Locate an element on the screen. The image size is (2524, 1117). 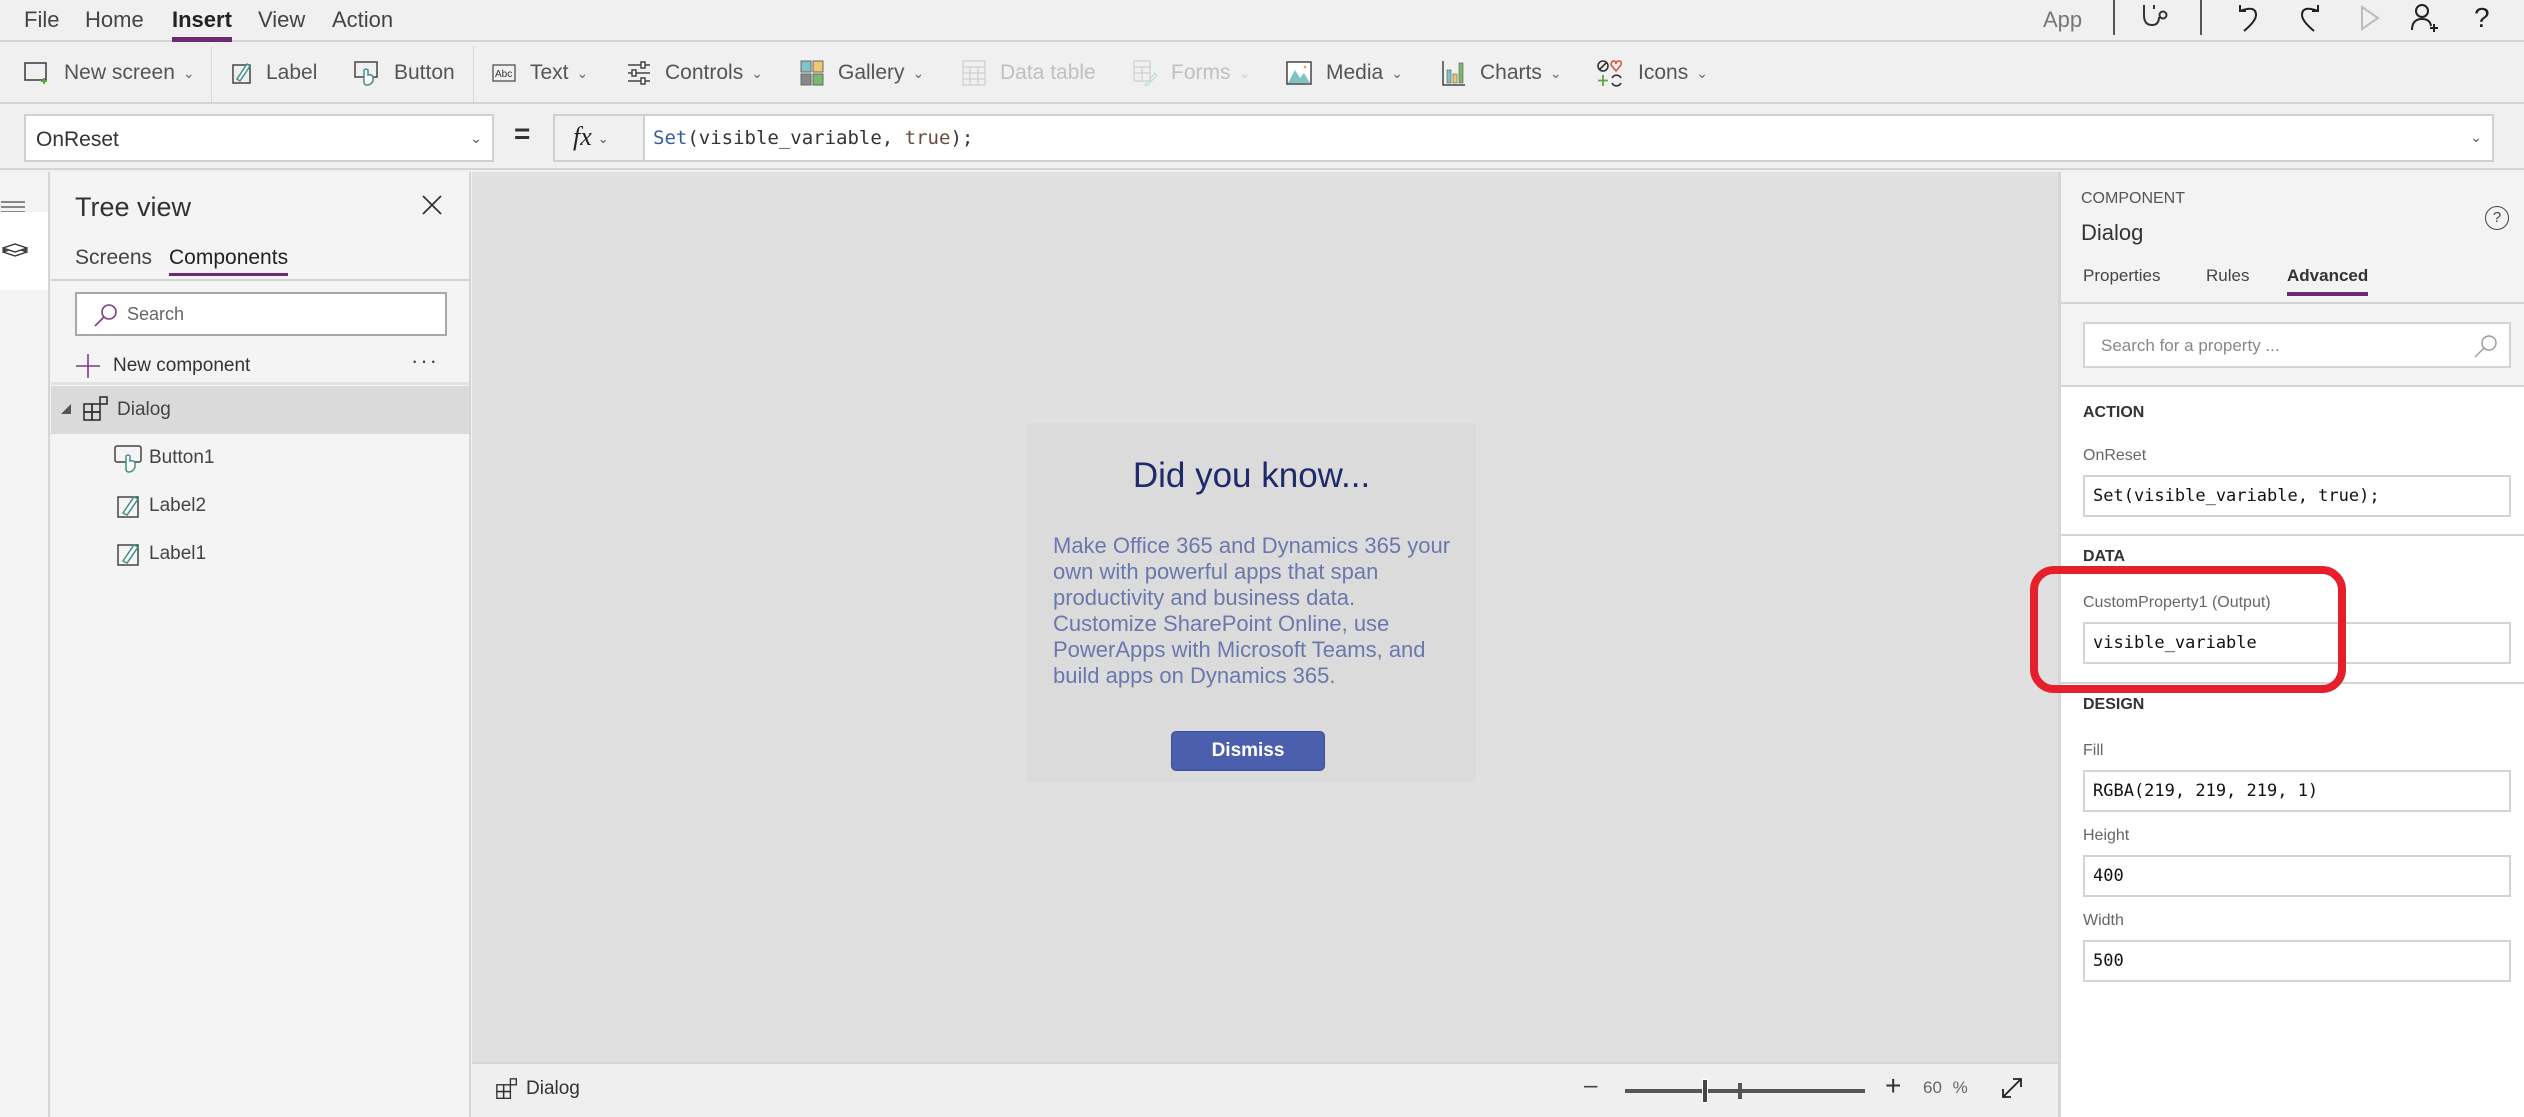
icons-label: Icons is located at coordinates (1663, 72).